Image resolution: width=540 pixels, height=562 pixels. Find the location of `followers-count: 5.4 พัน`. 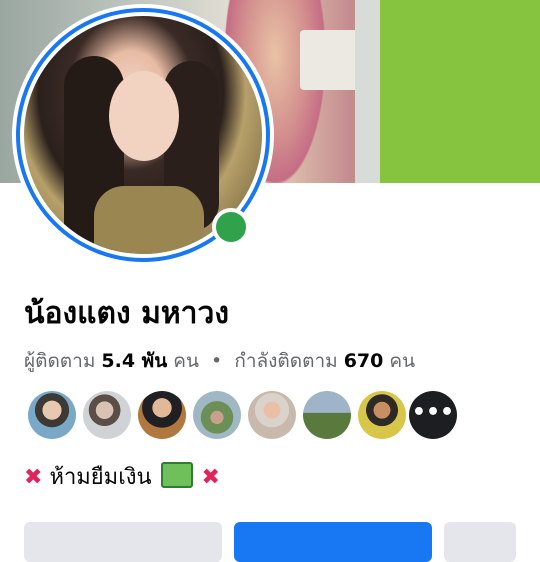

followers-count: 5.4 พัน is located at coordinates (134, 361).